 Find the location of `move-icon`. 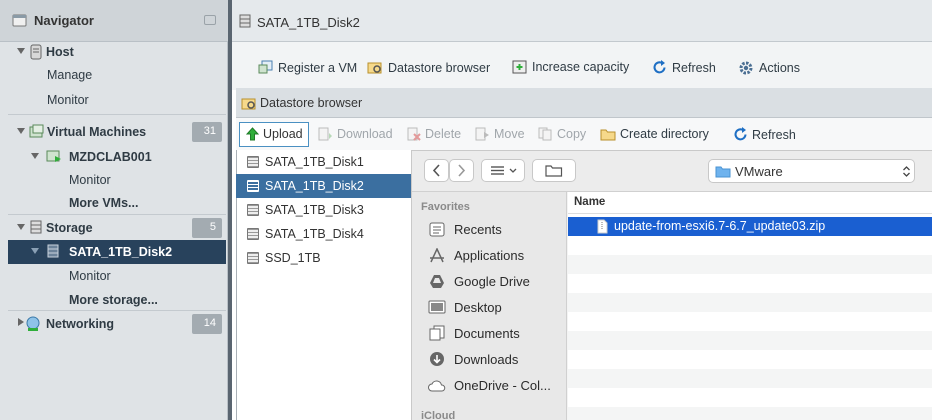

move-icon is located at coordinates (482, 134).